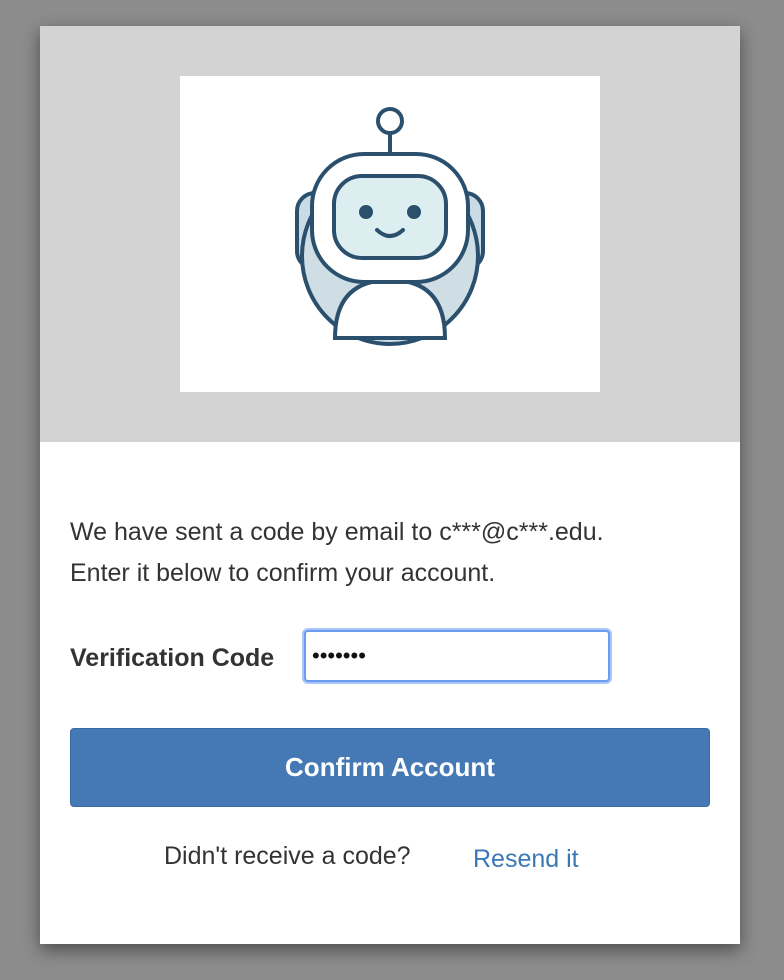 Image resolution: width=784 pixels, height=980 pixels. I want to click on resend-link: Resend it, so click(526, 859).